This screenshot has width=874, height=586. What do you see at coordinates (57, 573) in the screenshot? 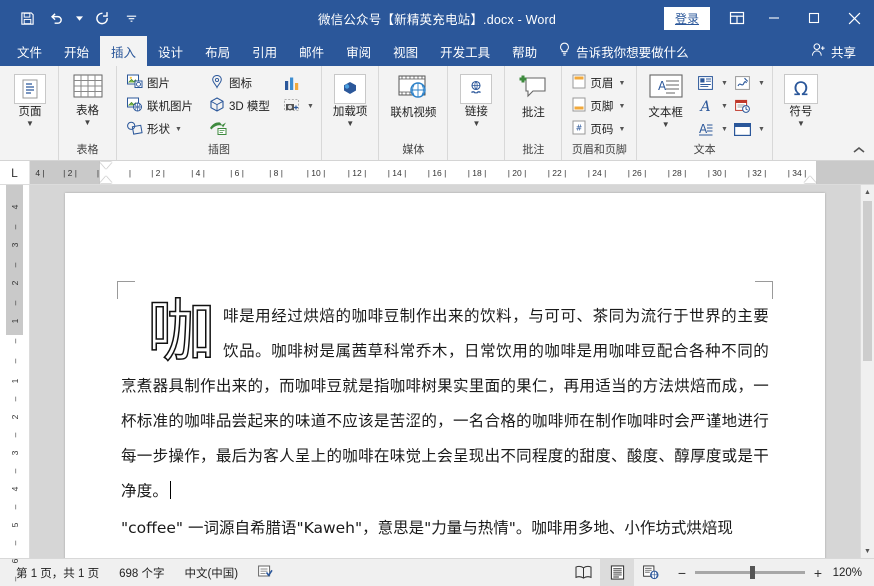
I see `status-page-info: 第 1 页，共 1 页` at bounding box center [57, 573].